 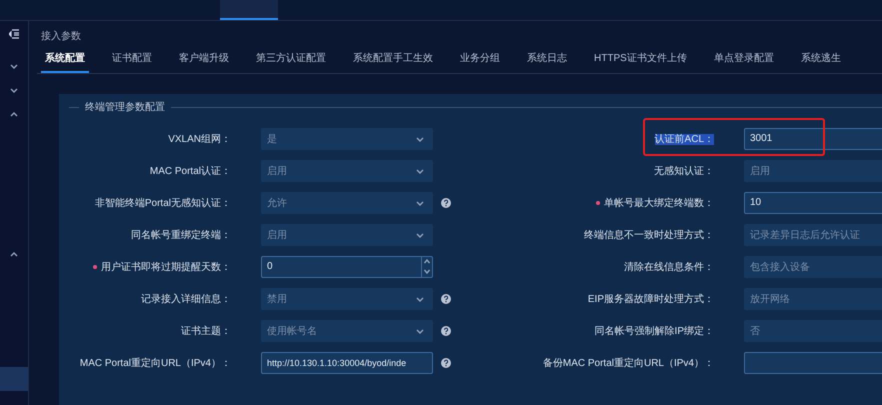 I want to click on input-field: 0, so click(x=347, y=267).